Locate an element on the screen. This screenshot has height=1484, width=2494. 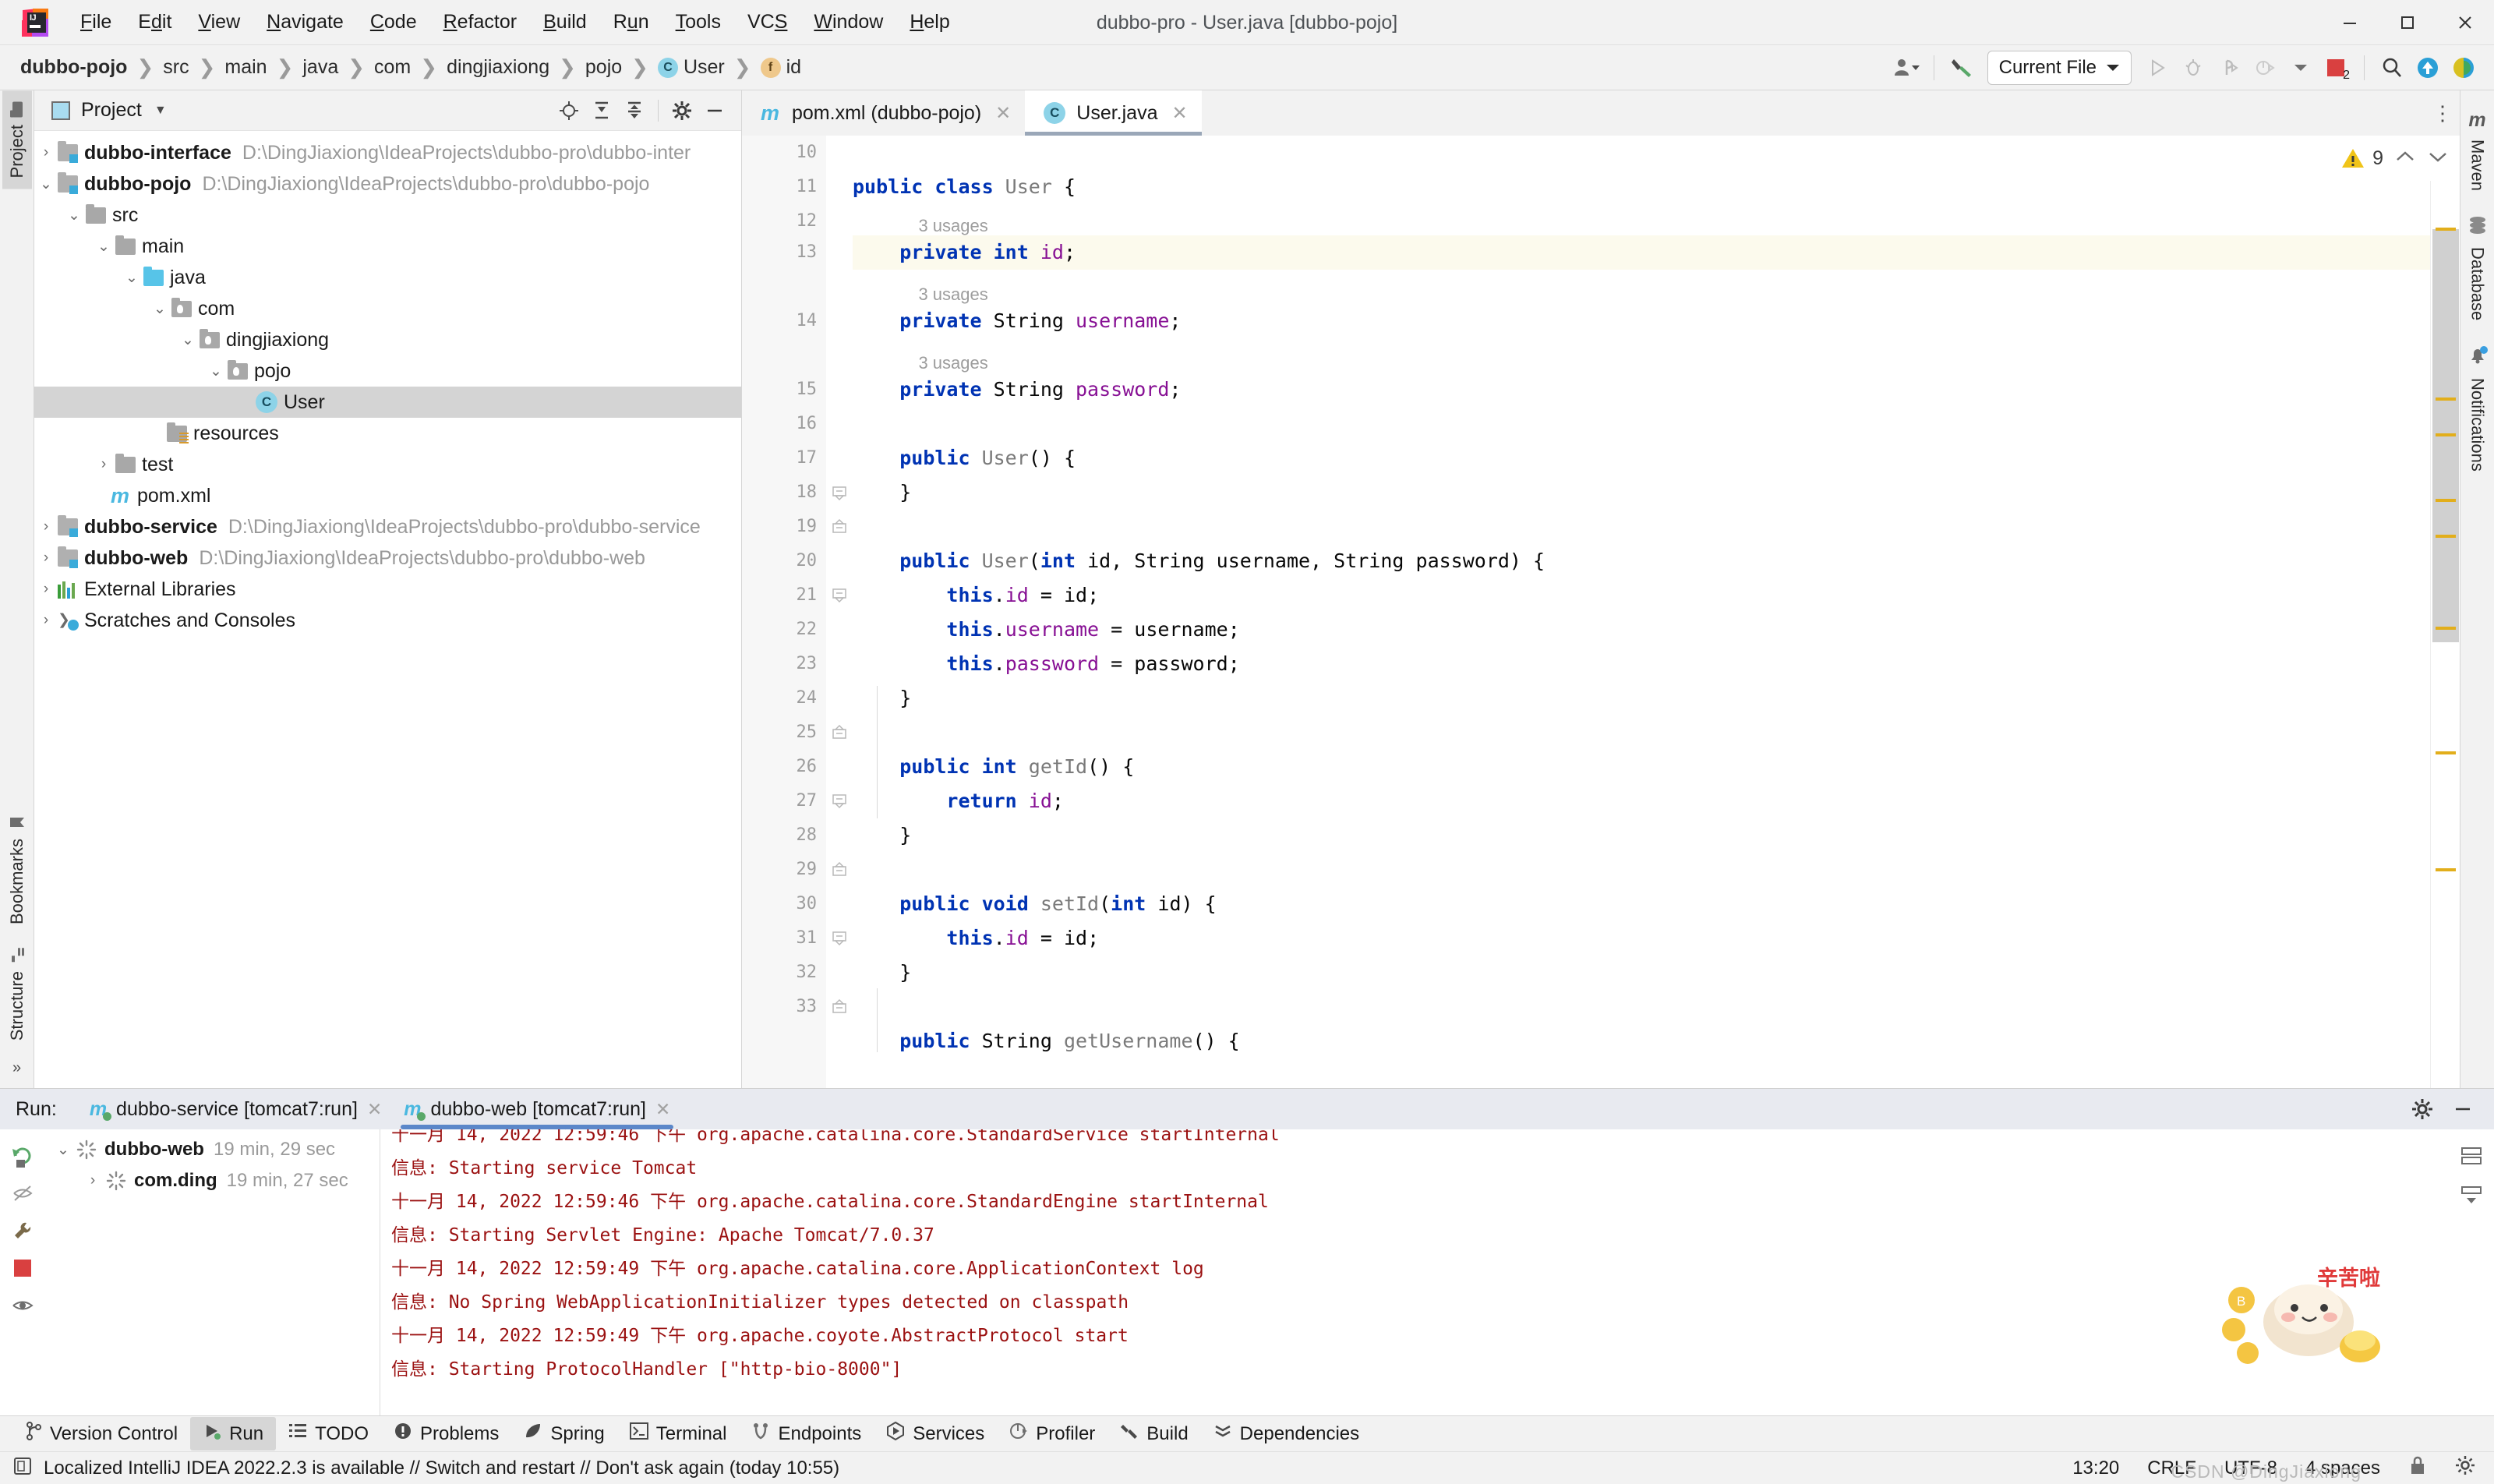
ide-feature-icon is located at coordinates (2464, 68).